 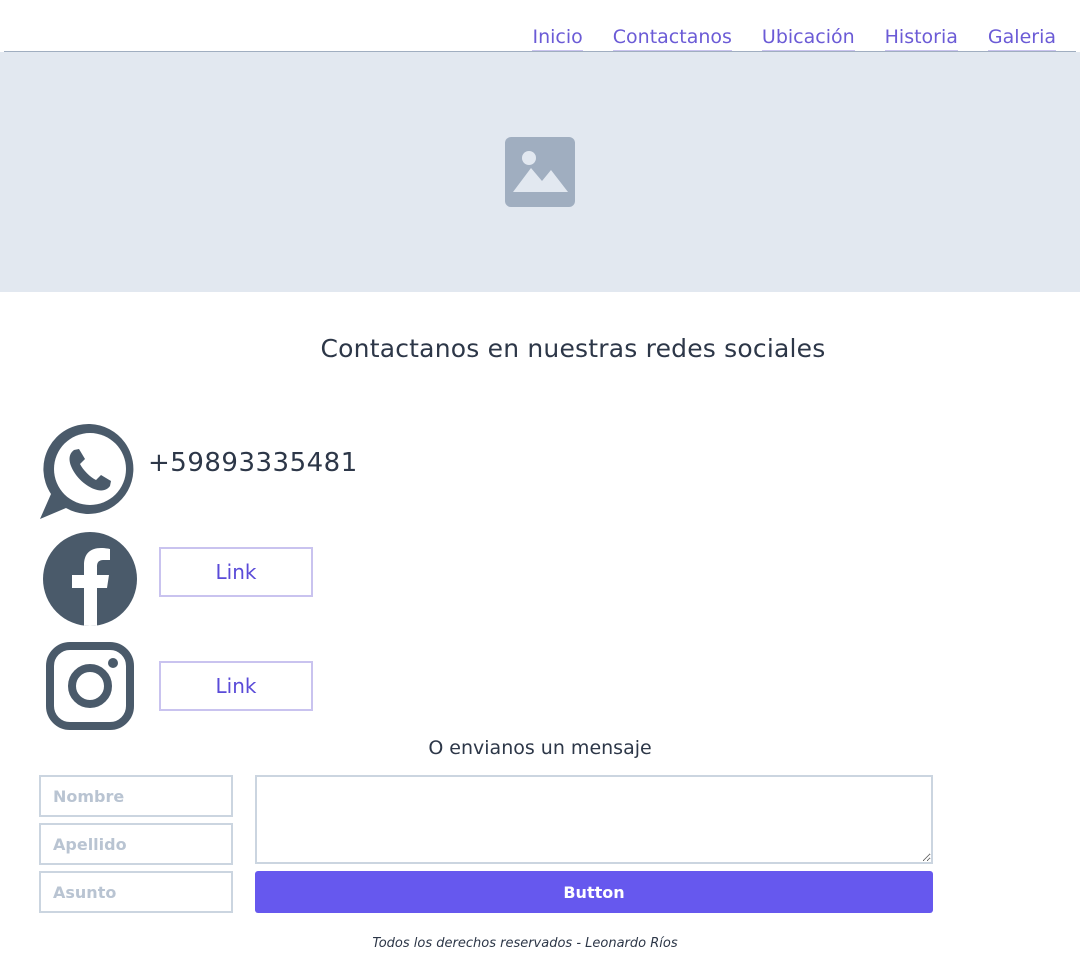 What do you see at coordinates (136, 892) in the screenshot?
I see `asunto-input` at bounding box center [136, 892].